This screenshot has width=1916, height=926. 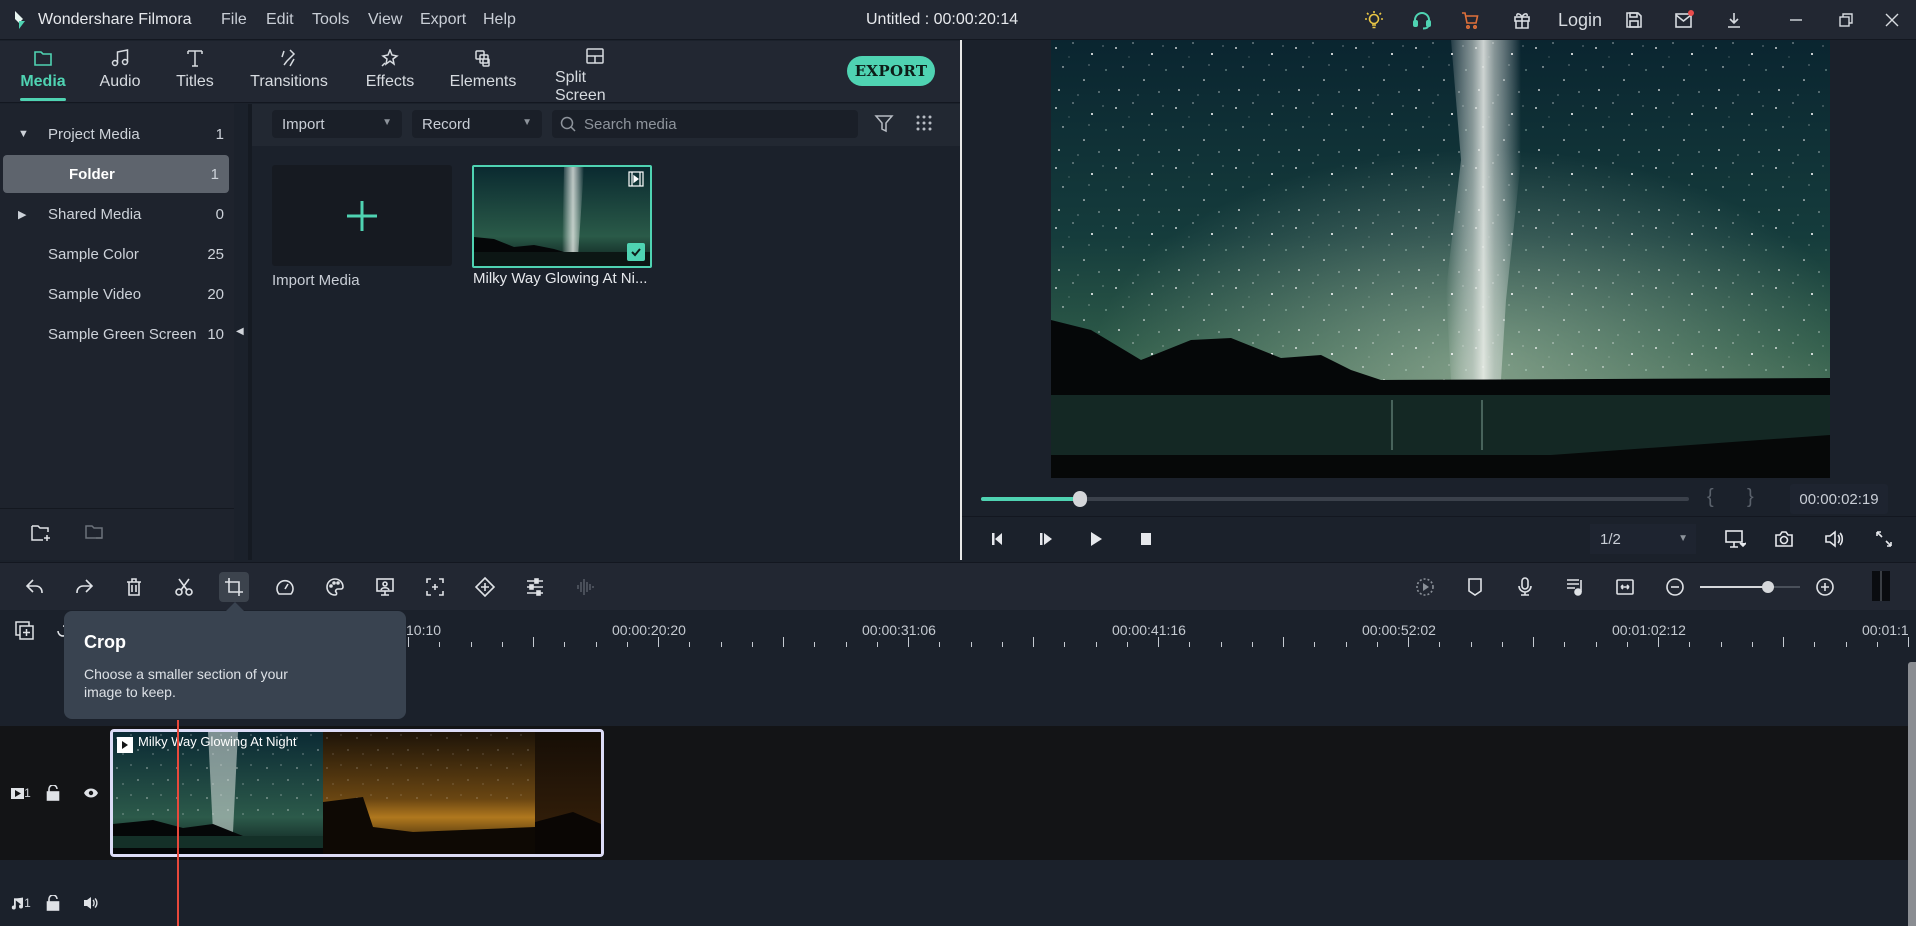 I want to click on menu-help: Help, so click(x=499, y=20).